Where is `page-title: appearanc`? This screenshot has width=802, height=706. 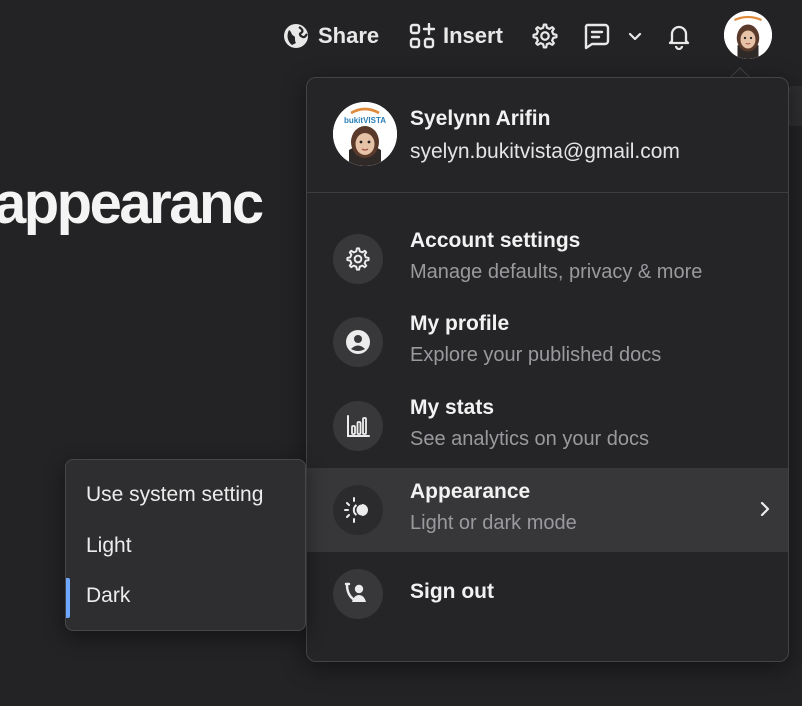 page-title: appearanc is located at coordinates (132, 203).